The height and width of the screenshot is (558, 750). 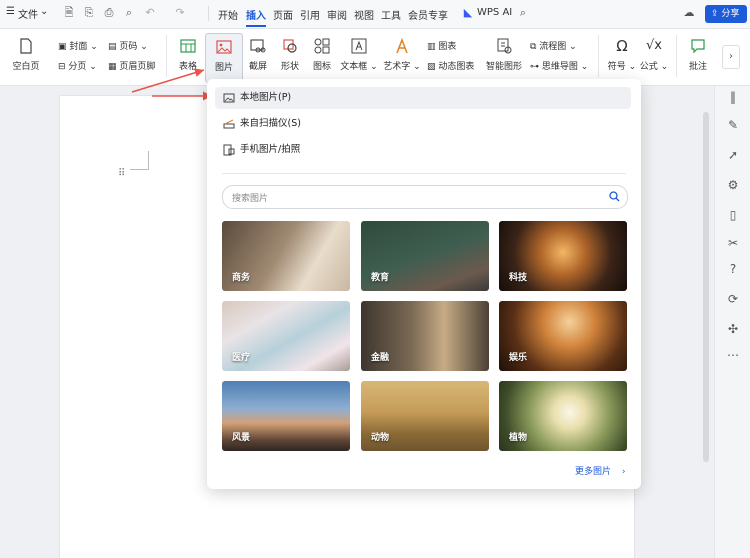 I want to click on category-tile-plants: 植物, so click(x=563, y=416).